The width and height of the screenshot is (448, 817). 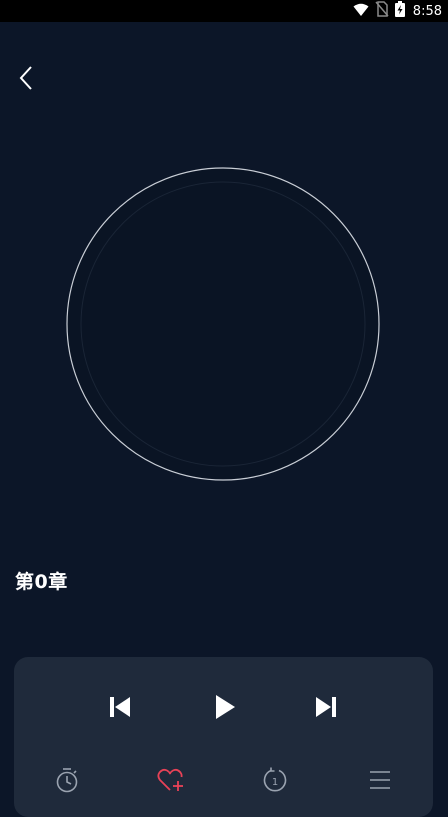 I want to click on next-button, so click(x=326, y=709).